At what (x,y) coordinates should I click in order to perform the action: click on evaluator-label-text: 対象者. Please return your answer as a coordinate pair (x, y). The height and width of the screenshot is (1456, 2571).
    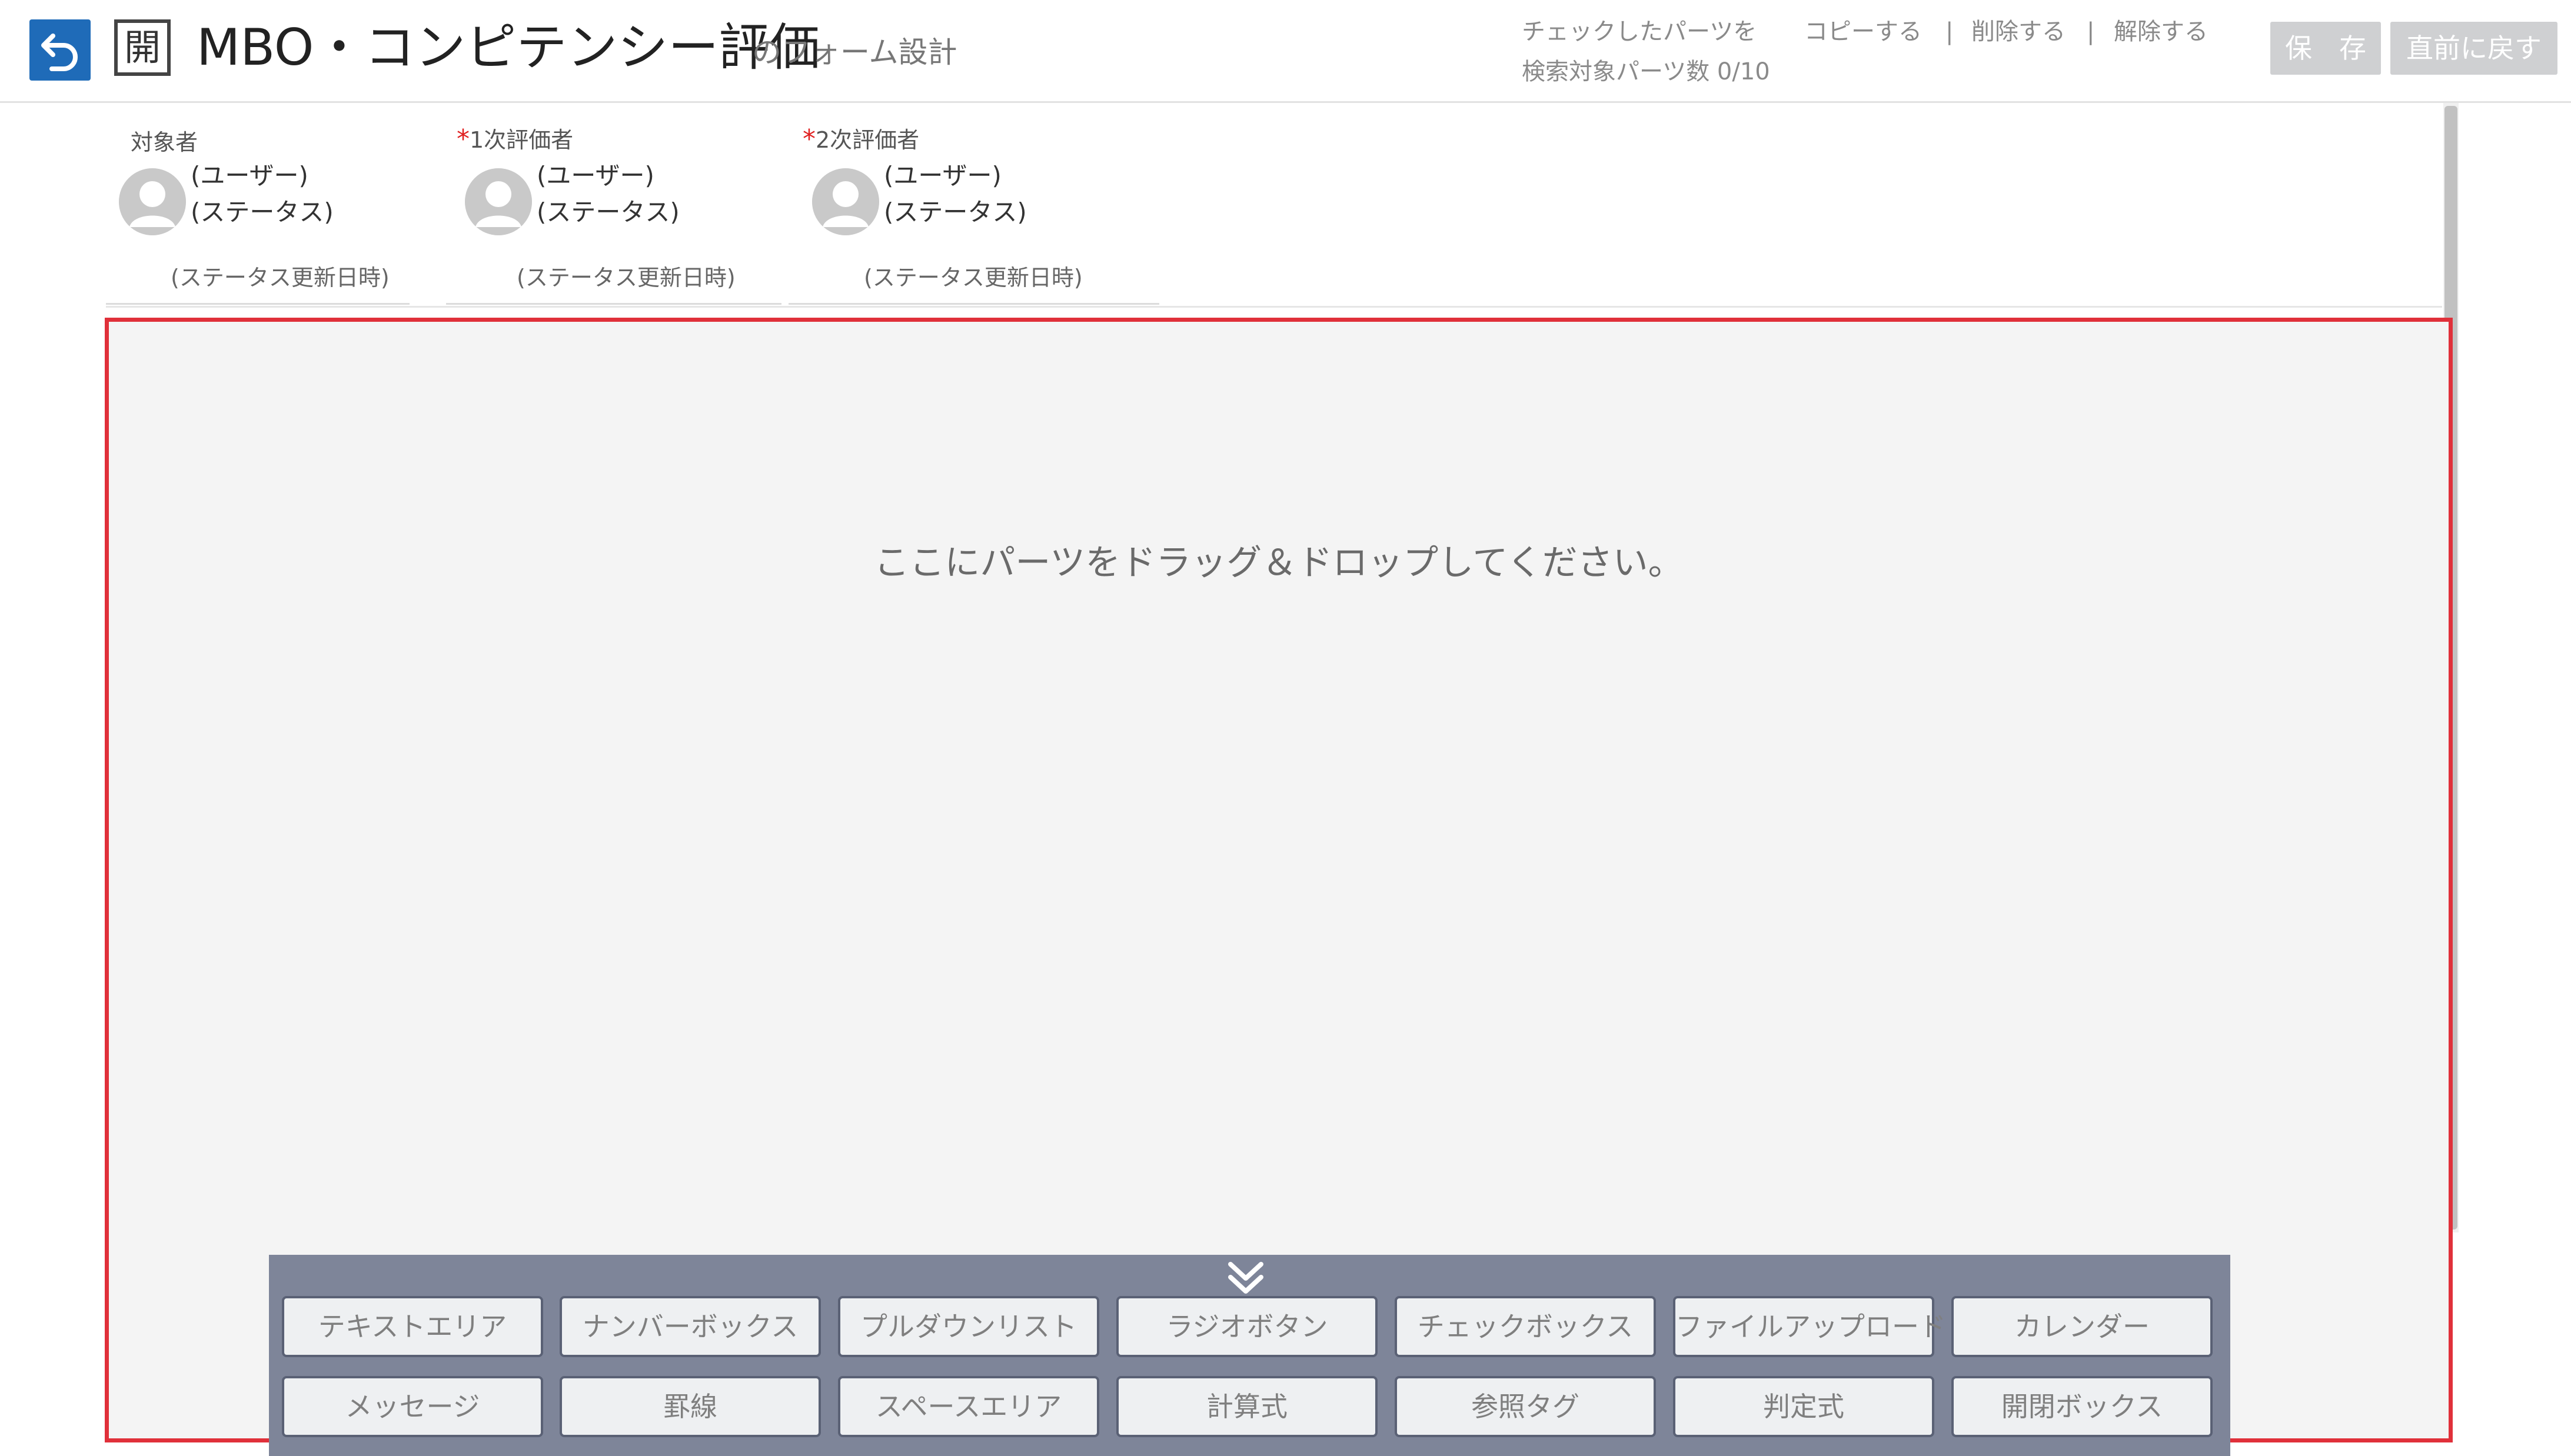
    Looking at the image, I should click on (164, 142).